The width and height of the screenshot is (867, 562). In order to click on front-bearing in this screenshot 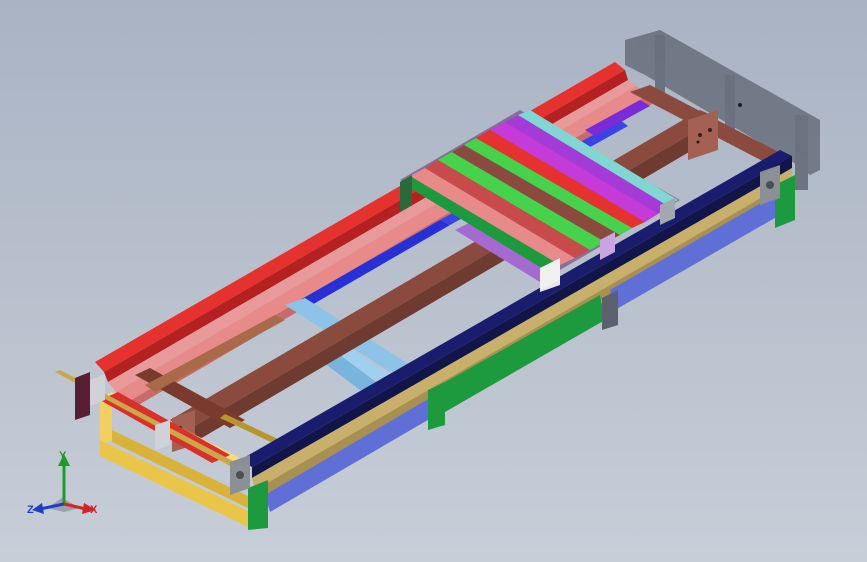, I will do `click(240, 475)`.